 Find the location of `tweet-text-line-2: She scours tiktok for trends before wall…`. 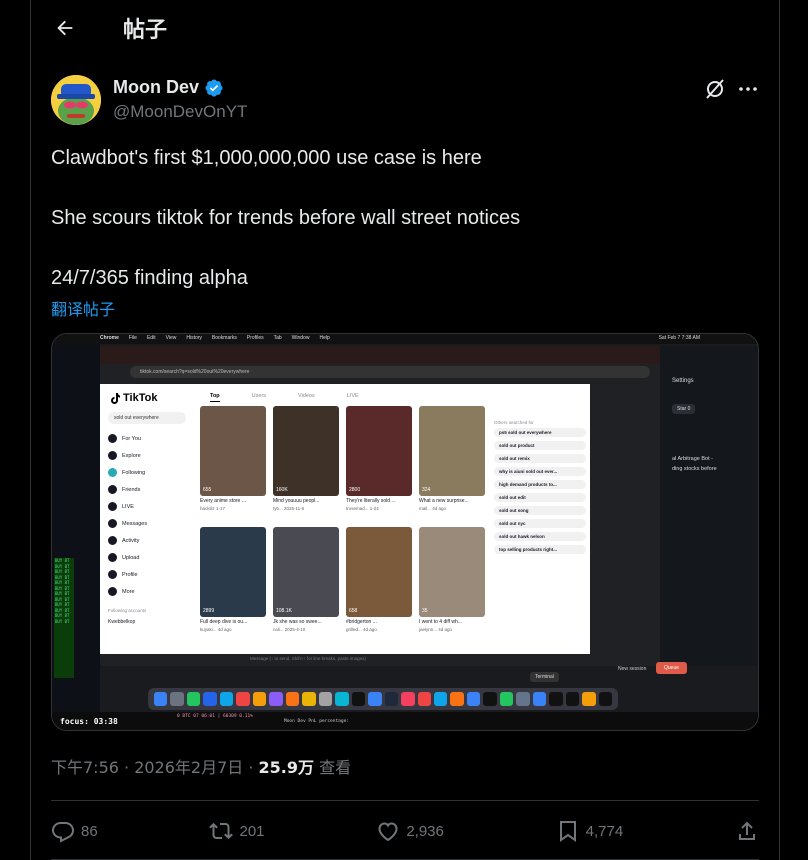

tweet-text-line-2: She scours tiktok for trends before wall… is located at coordinates (286, 218).